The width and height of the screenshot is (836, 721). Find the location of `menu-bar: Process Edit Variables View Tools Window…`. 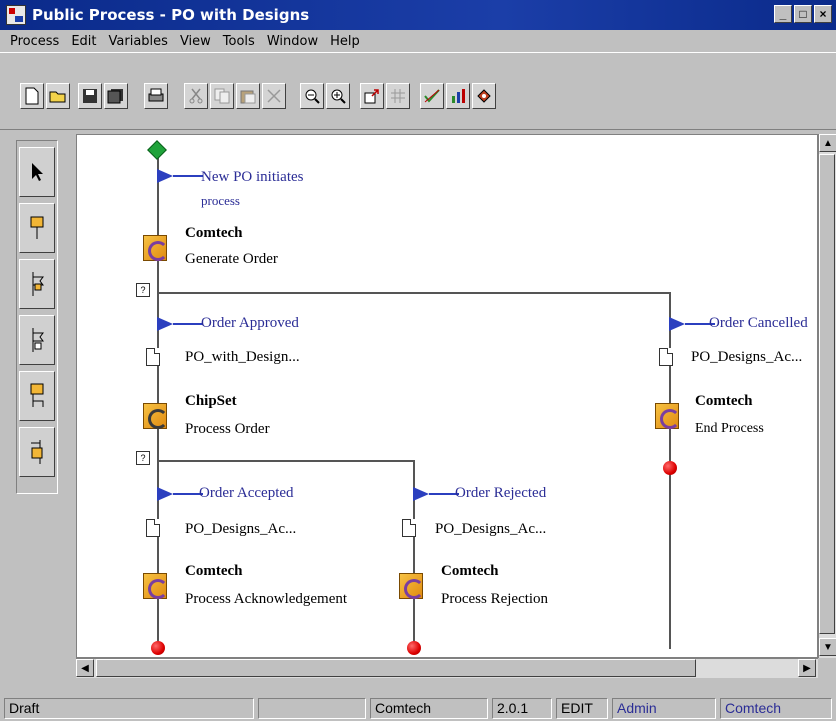

menu-bar: Process Edit Variables View Tools Window… is located at coordinates (418, 41).